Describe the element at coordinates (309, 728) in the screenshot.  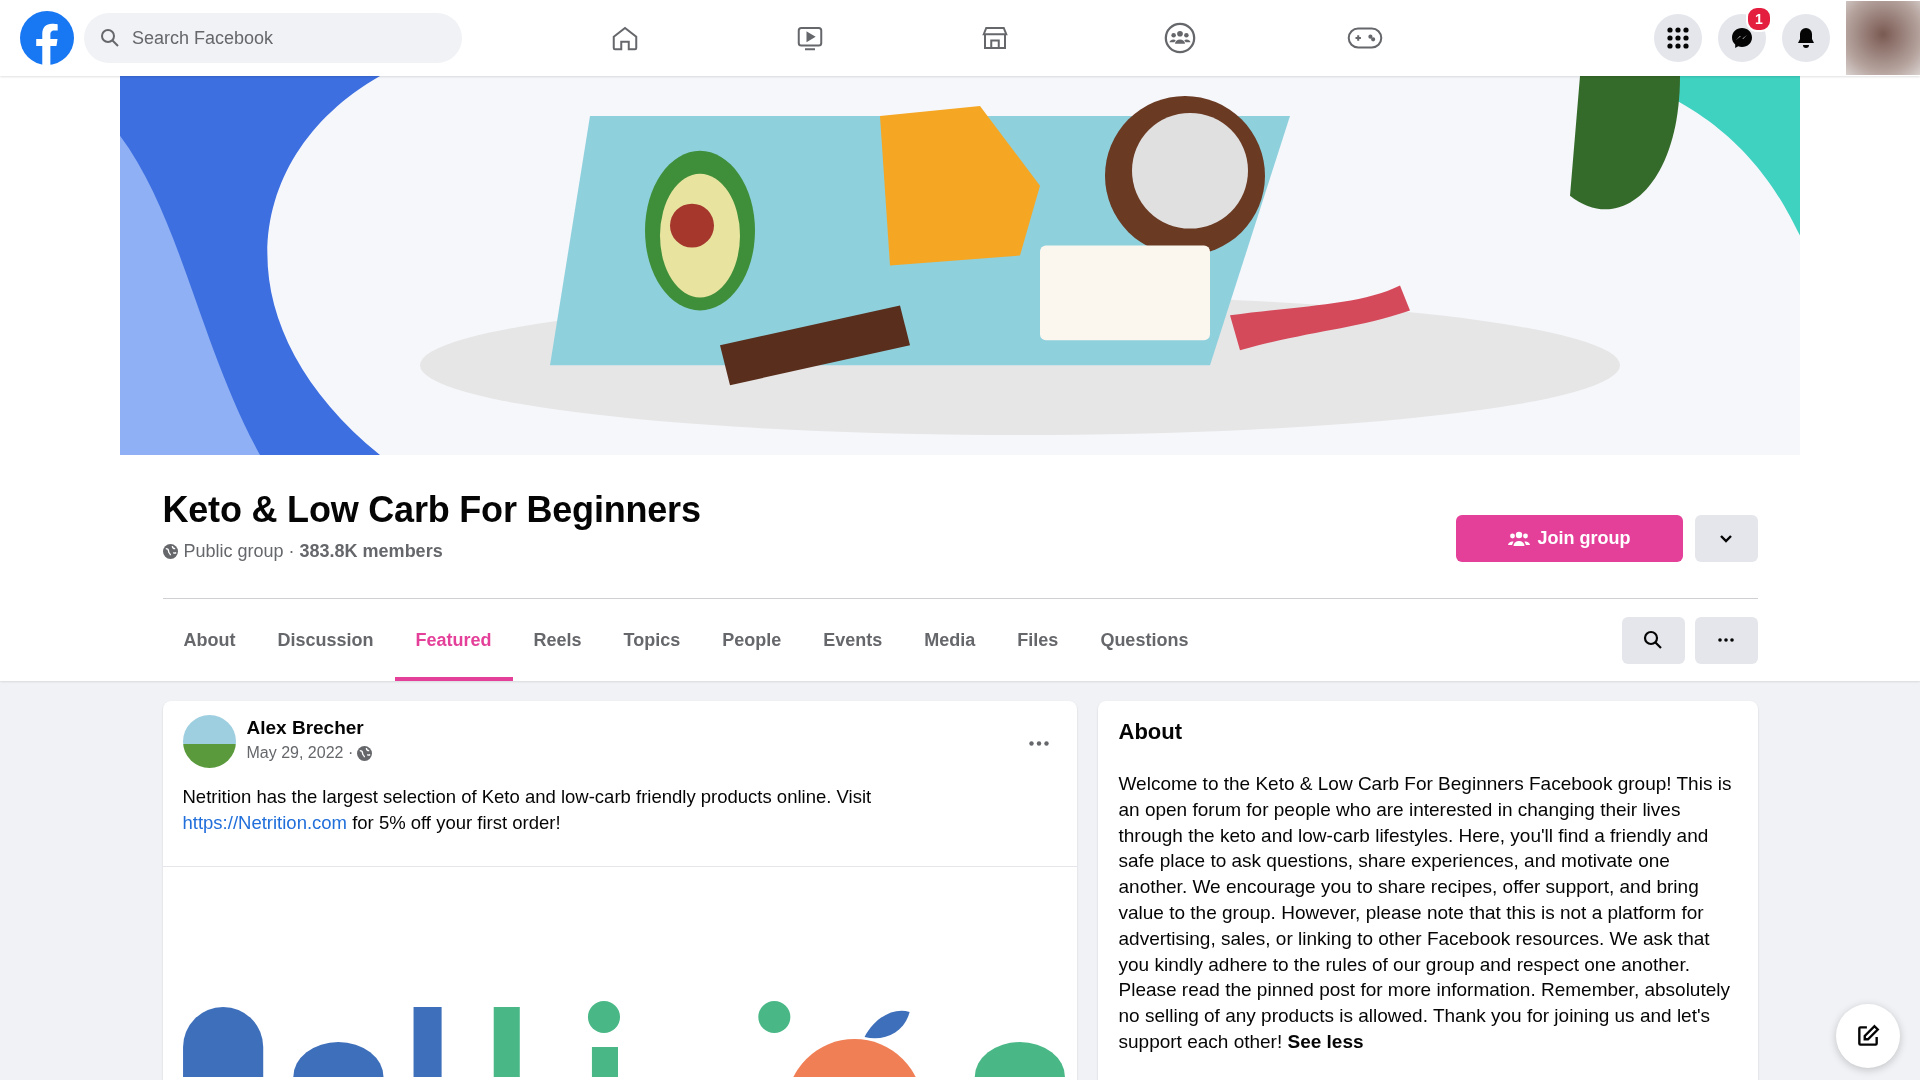
I see `author-name: Alex Brecher` at that location.